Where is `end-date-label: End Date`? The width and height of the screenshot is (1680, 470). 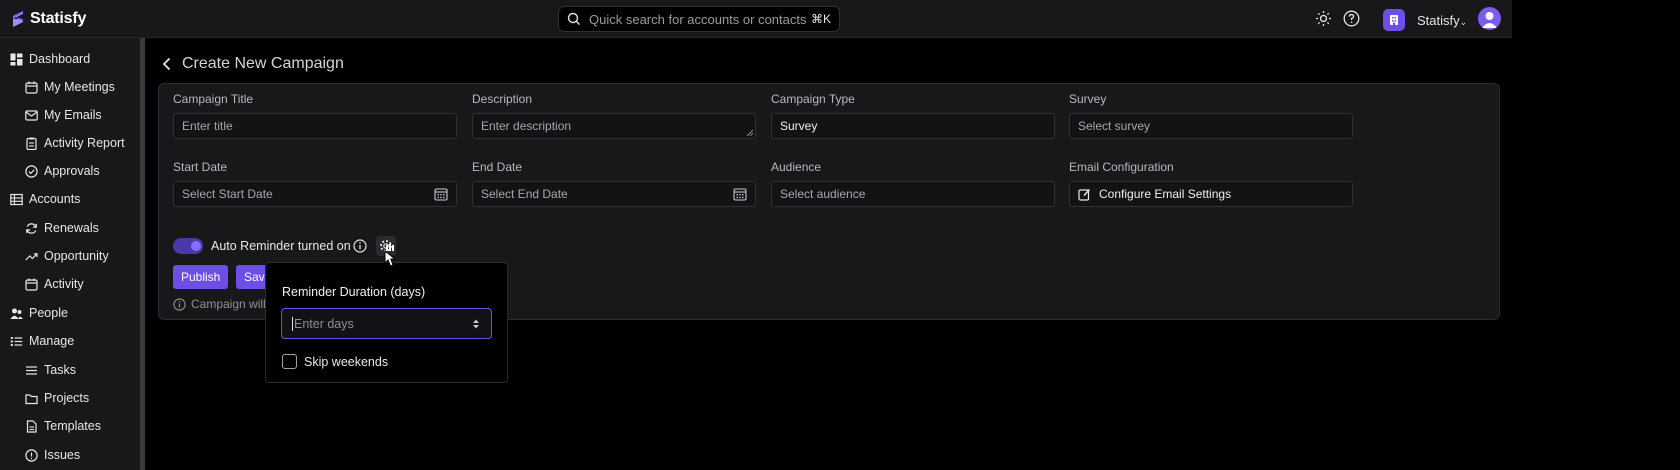
end-date-label: End Date is located at coordinates (497, 167).